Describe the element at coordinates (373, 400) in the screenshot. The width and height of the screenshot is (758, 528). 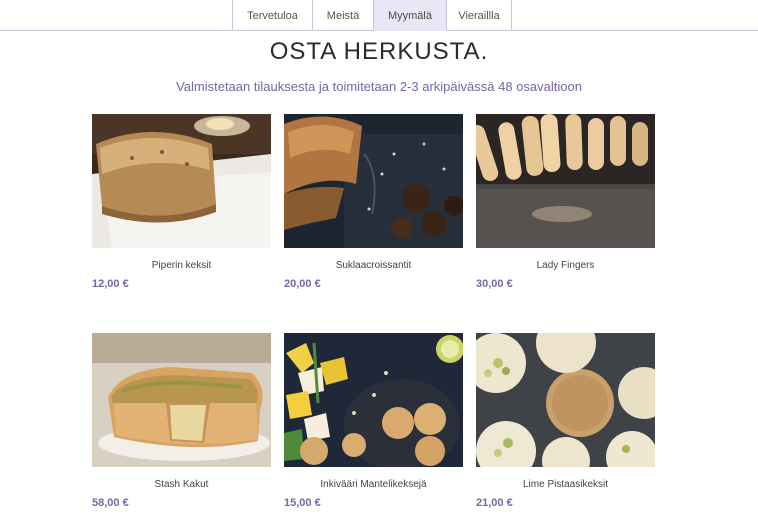
I see `product-image-almond-cookies` at that location.